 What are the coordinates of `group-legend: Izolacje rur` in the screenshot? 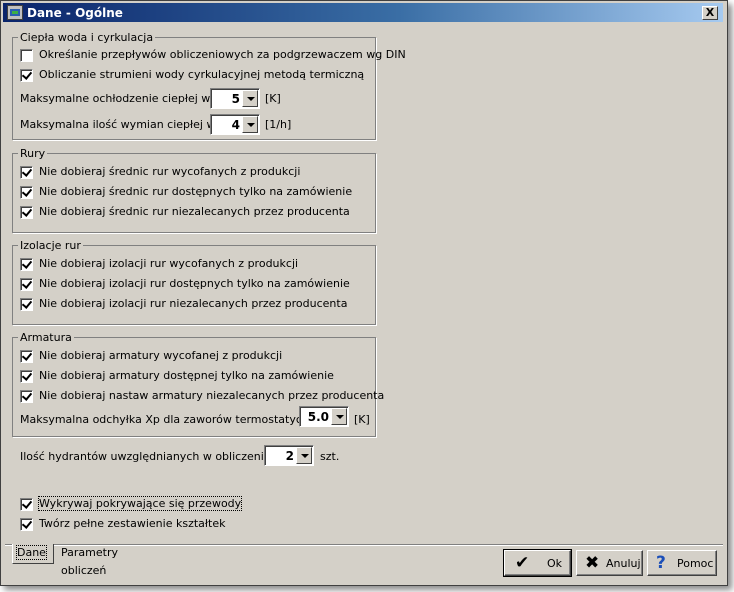 It's located at (50, 245).